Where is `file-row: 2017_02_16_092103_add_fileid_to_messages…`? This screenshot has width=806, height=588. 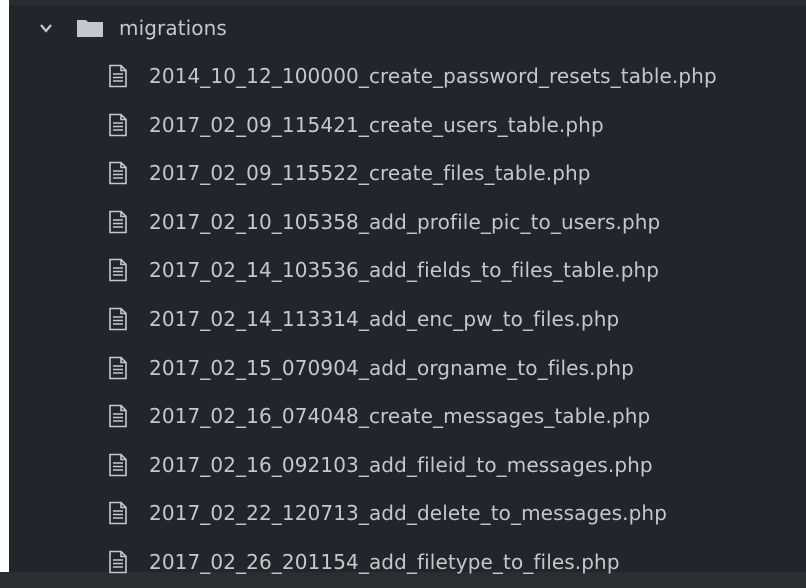 file-row: 2017_02_16_092103_add_fileid_to_messages… is located at coordinates (407, 466).